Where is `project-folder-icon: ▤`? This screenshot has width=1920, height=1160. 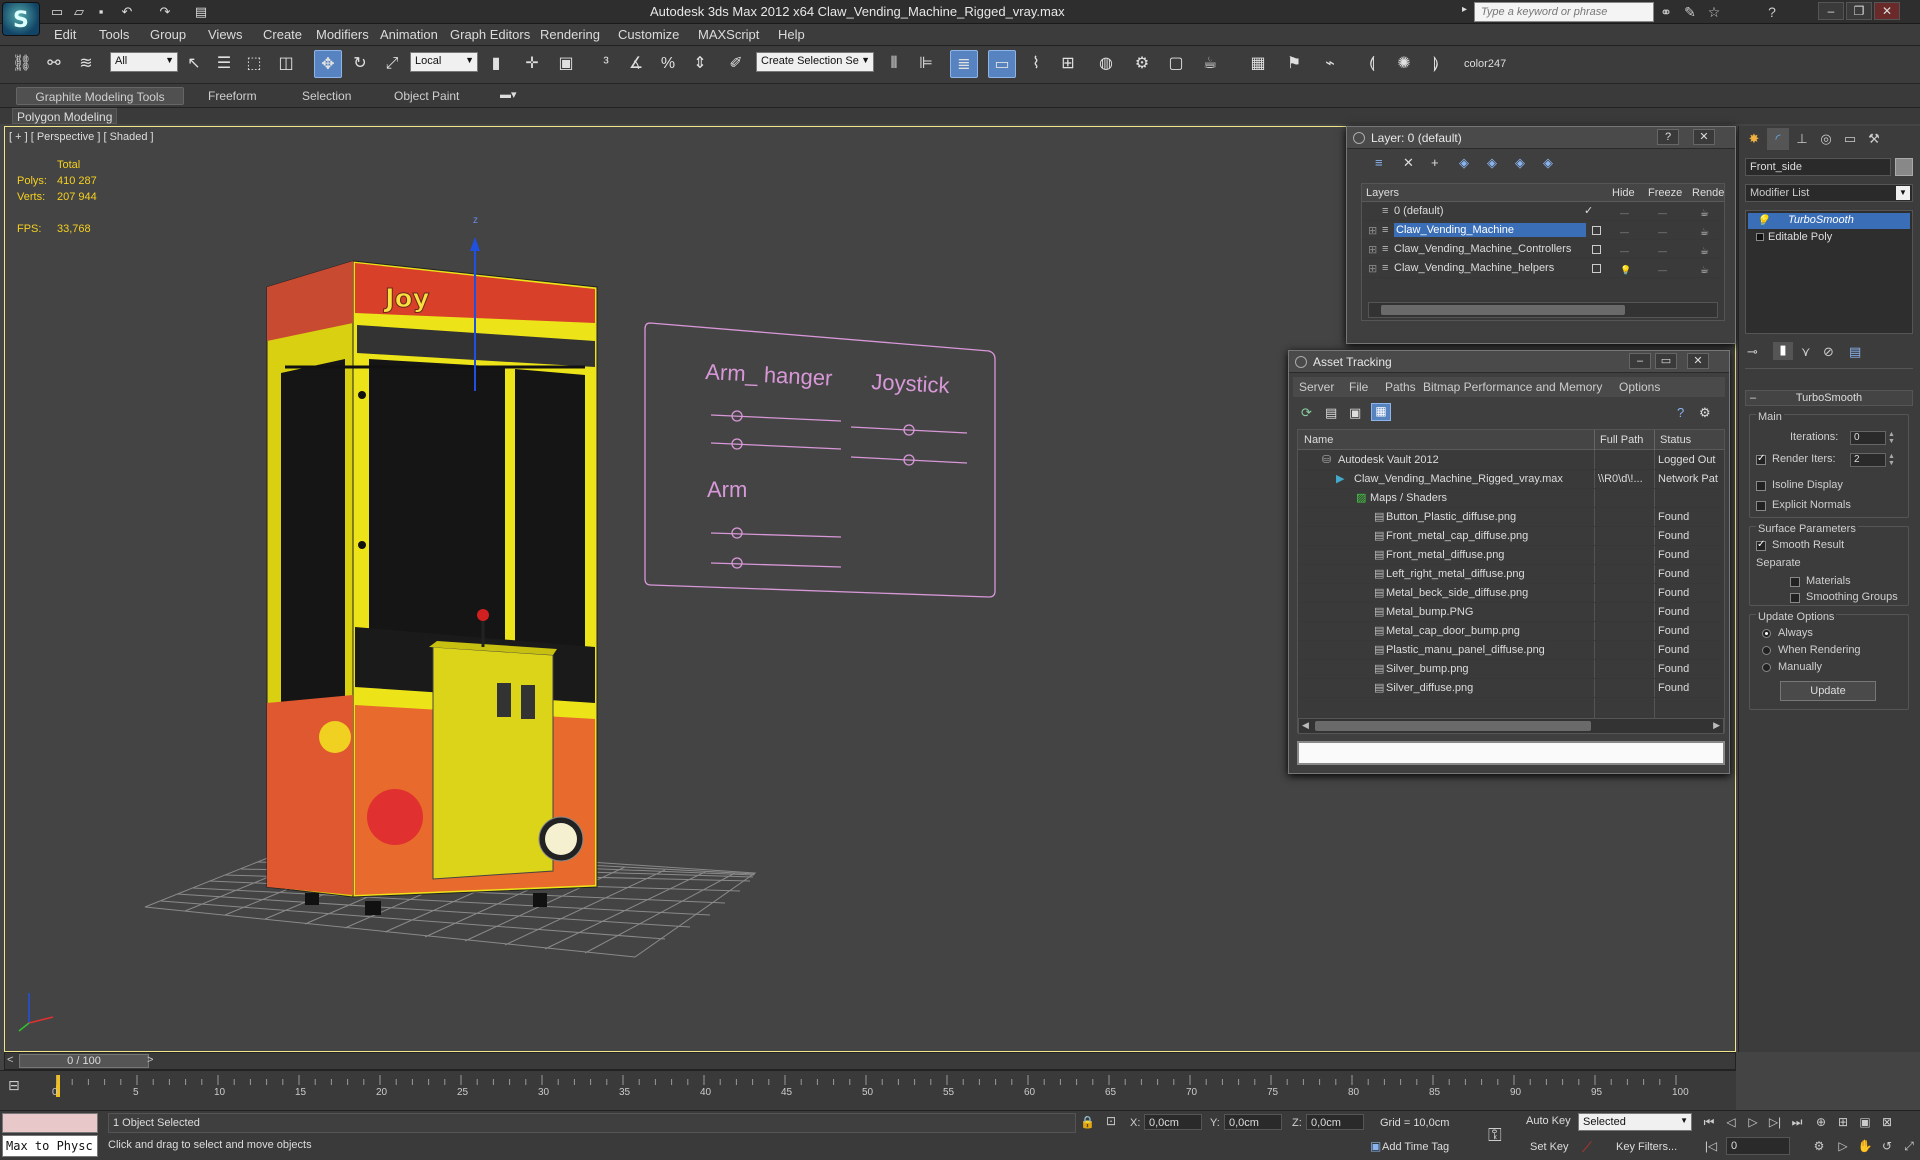 project-folder-icon: ▤ is located at coordinates (201, 12).